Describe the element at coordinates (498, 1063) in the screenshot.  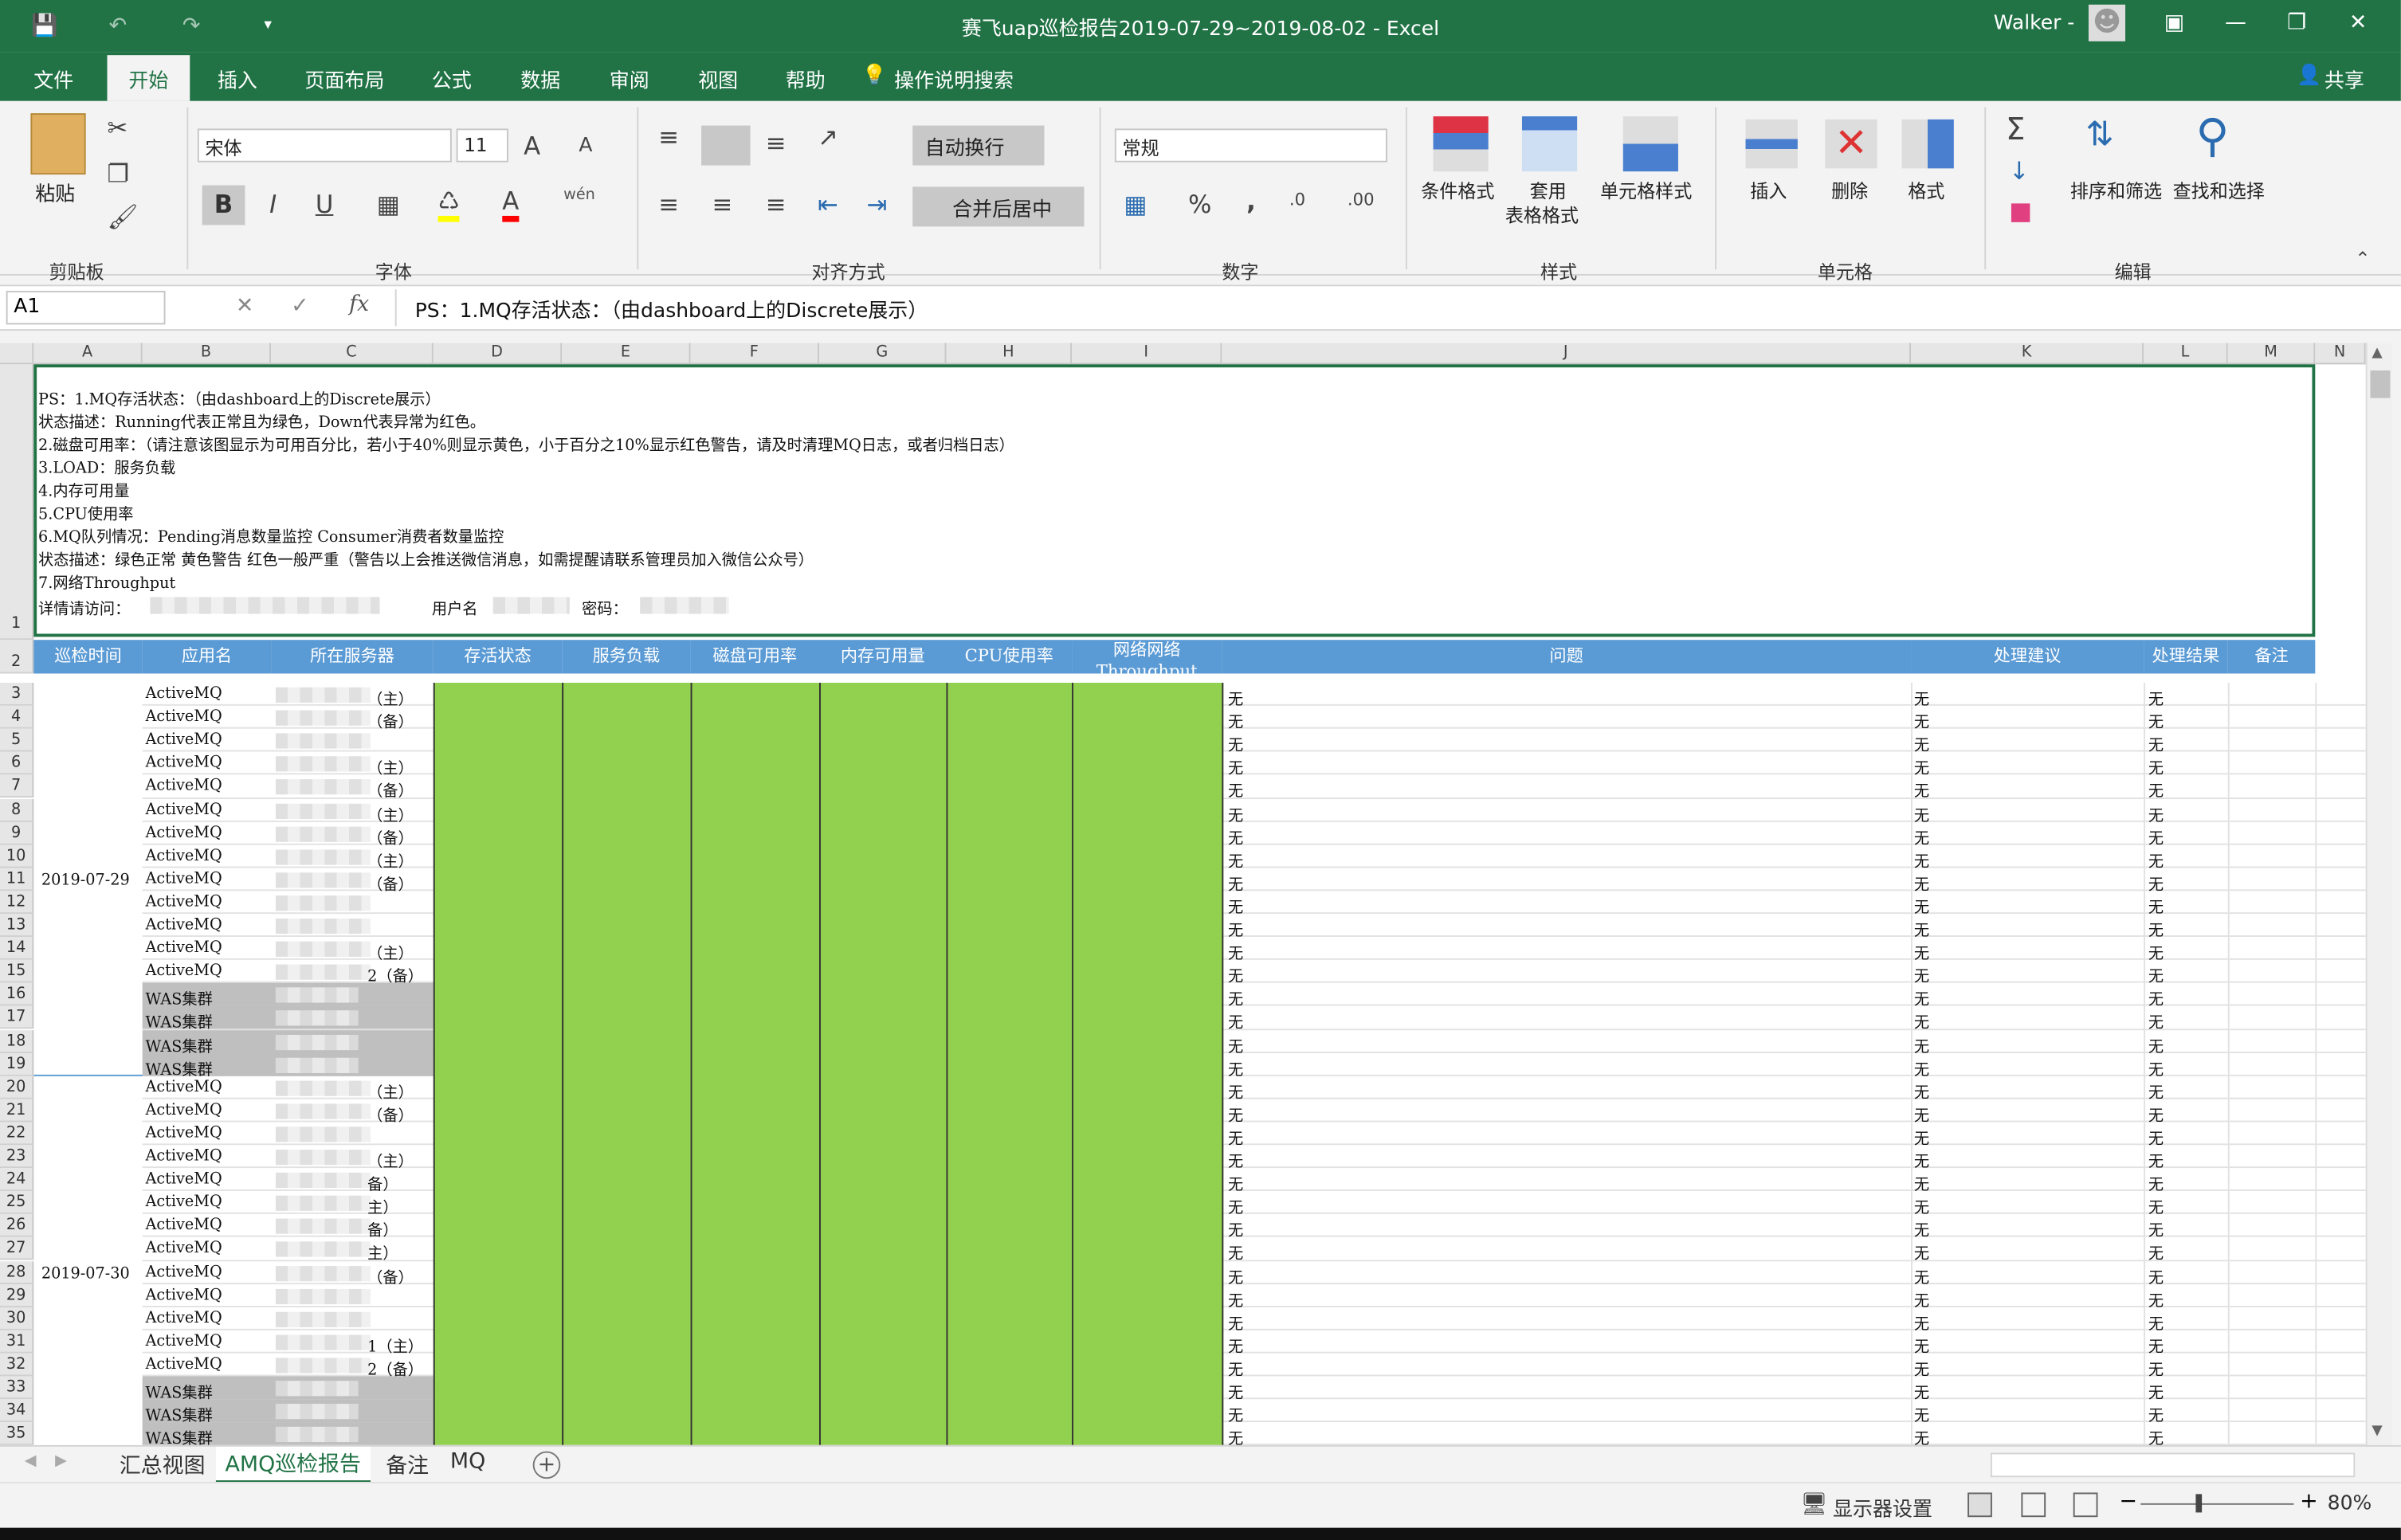
I see `alive-status-column` at that location.